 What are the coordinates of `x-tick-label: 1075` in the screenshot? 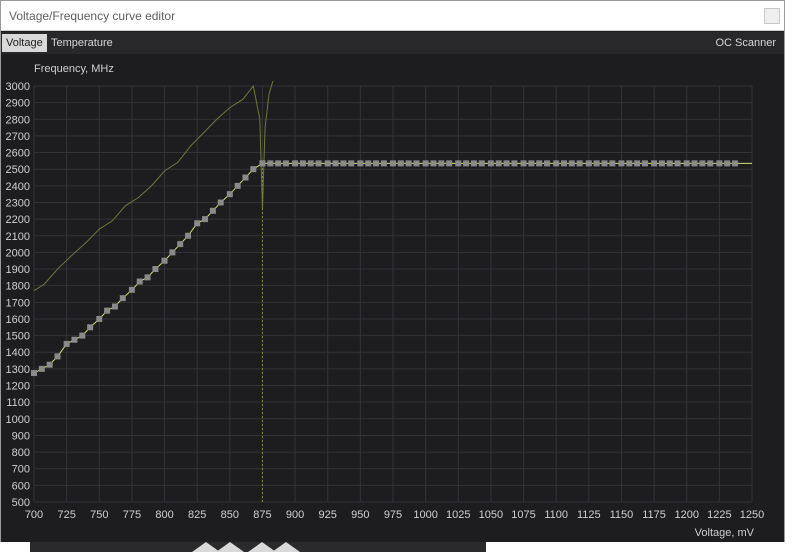 It's located at (523, 515).